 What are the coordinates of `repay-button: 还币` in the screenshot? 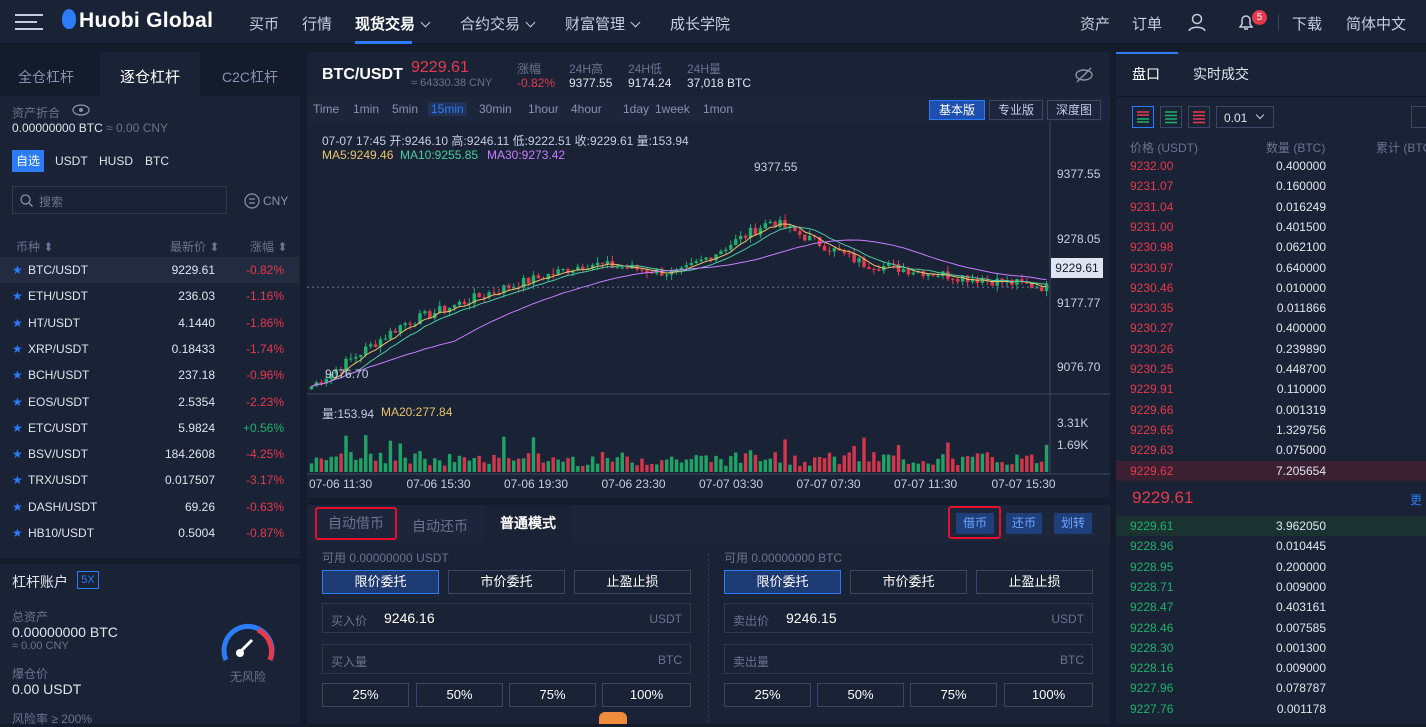 It's located at (1024, 523).